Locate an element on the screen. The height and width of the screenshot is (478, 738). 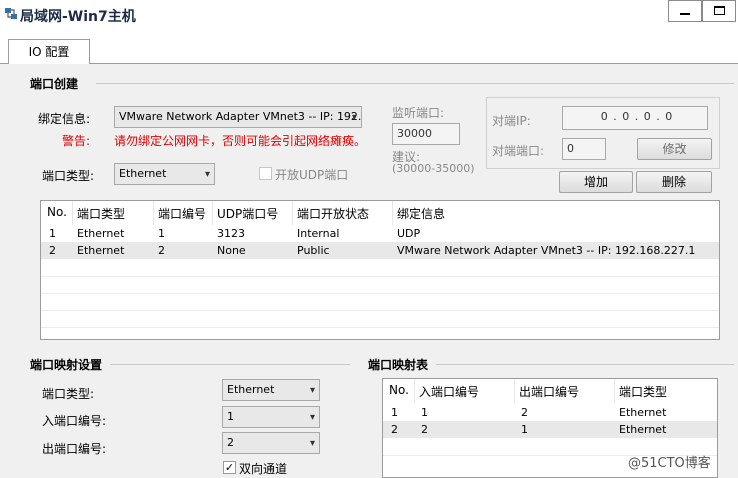
table-cell: 3123 is located at coordinates (231, 233).